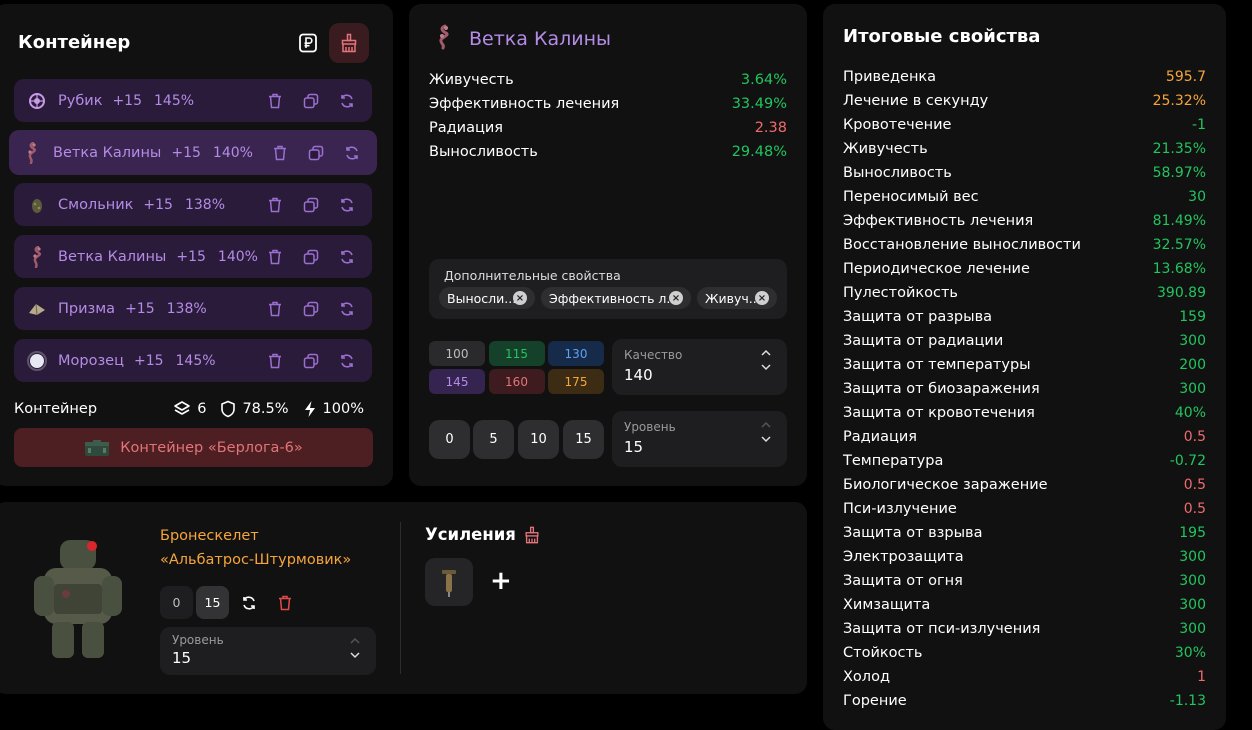 This screenshot has width=1252, height=730. Describe the element at coordinates (1024, 197) in the screenshot. I see `total-property-row: Переносимый вес 30` at that location.